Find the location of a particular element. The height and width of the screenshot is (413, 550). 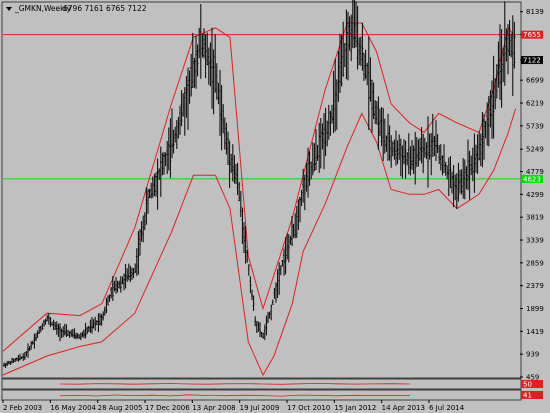

x-tick-label: 2 Feb 2003 is located at coordinates (22, 408).